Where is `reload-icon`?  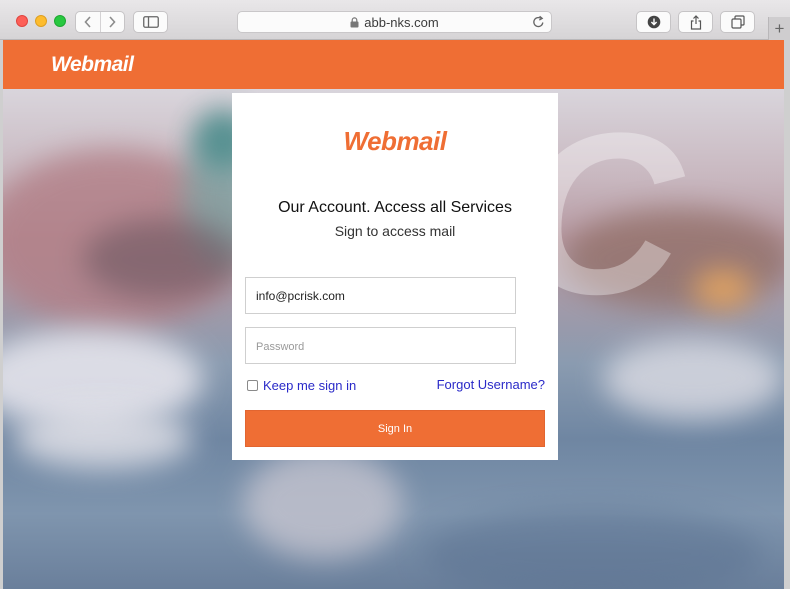
reload-icon is located at coordinates (538, 23).